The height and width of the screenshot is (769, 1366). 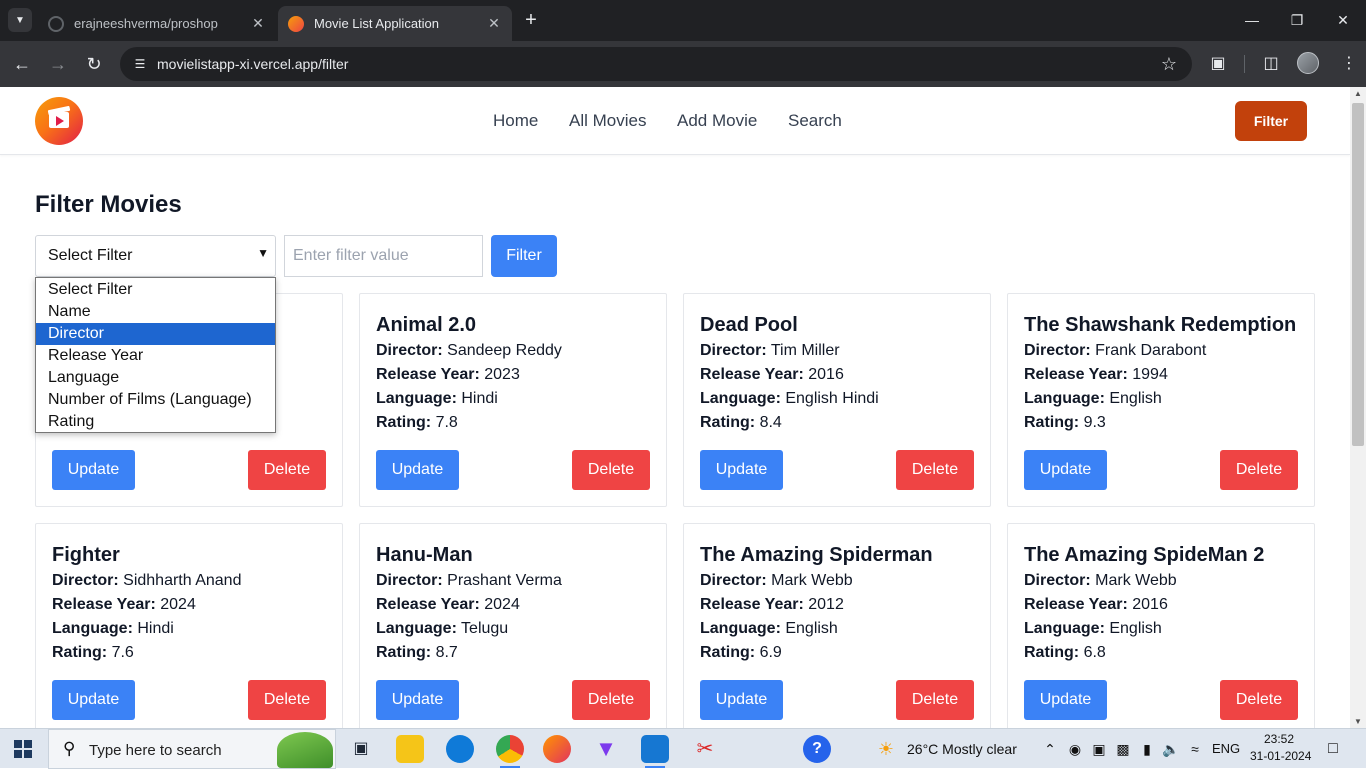 I want to click on help-icon: ?, so click(x=817, y=749).